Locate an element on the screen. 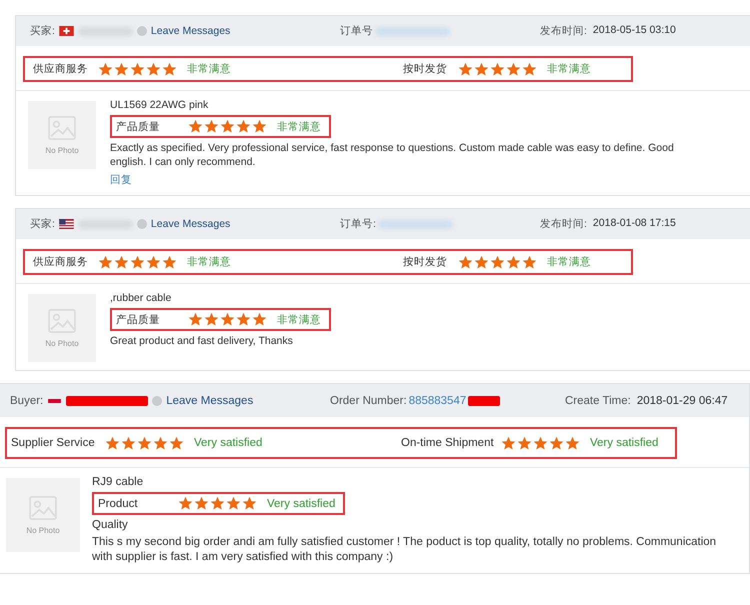  order-number-label: 订单号 is located at coordinates (356, 31).